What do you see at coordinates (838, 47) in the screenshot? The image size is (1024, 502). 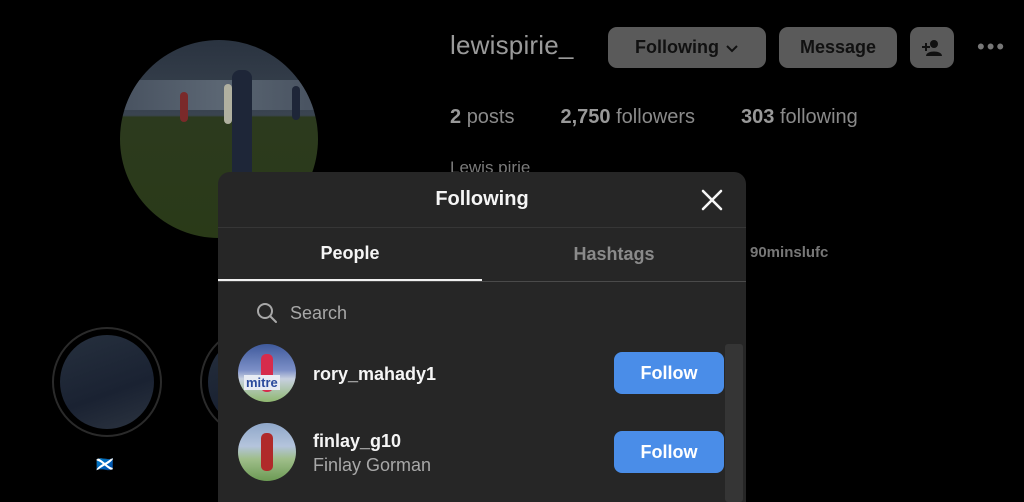 I see `message-button: Message` at bounding box center [838, 47].